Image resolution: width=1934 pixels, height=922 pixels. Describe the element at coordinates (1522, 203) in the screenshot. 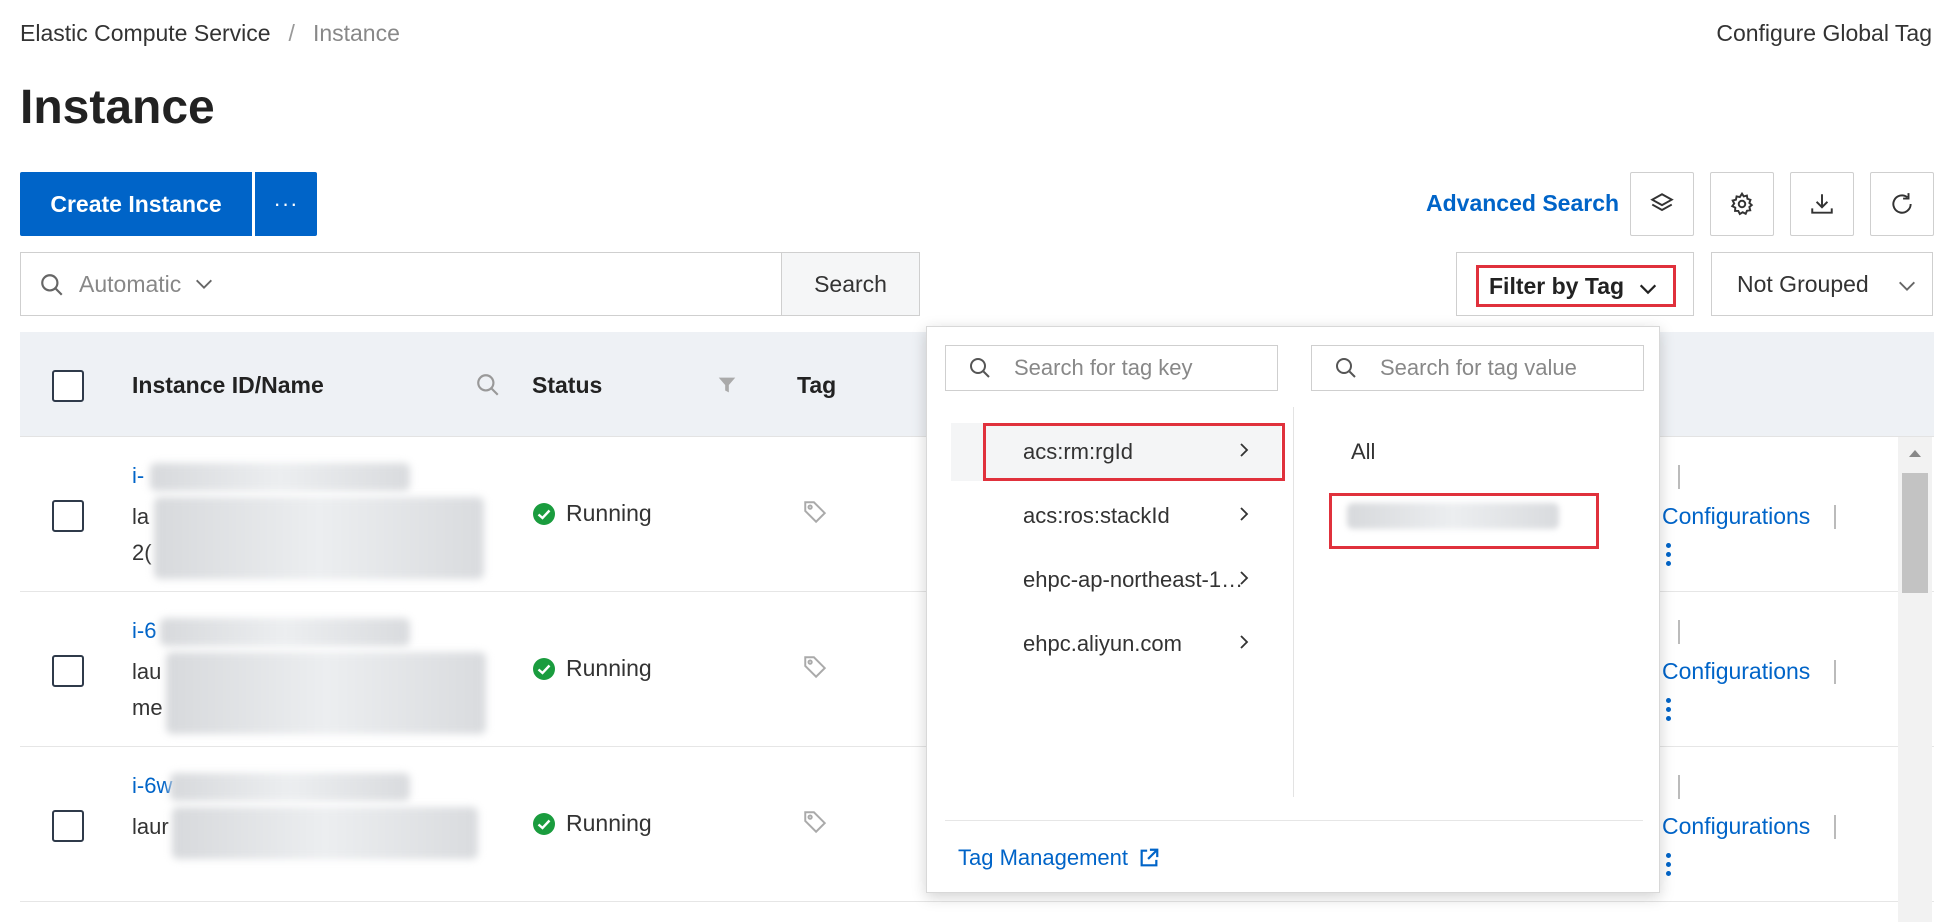

I see `advanced-search-link: Advanced Search` at that location.